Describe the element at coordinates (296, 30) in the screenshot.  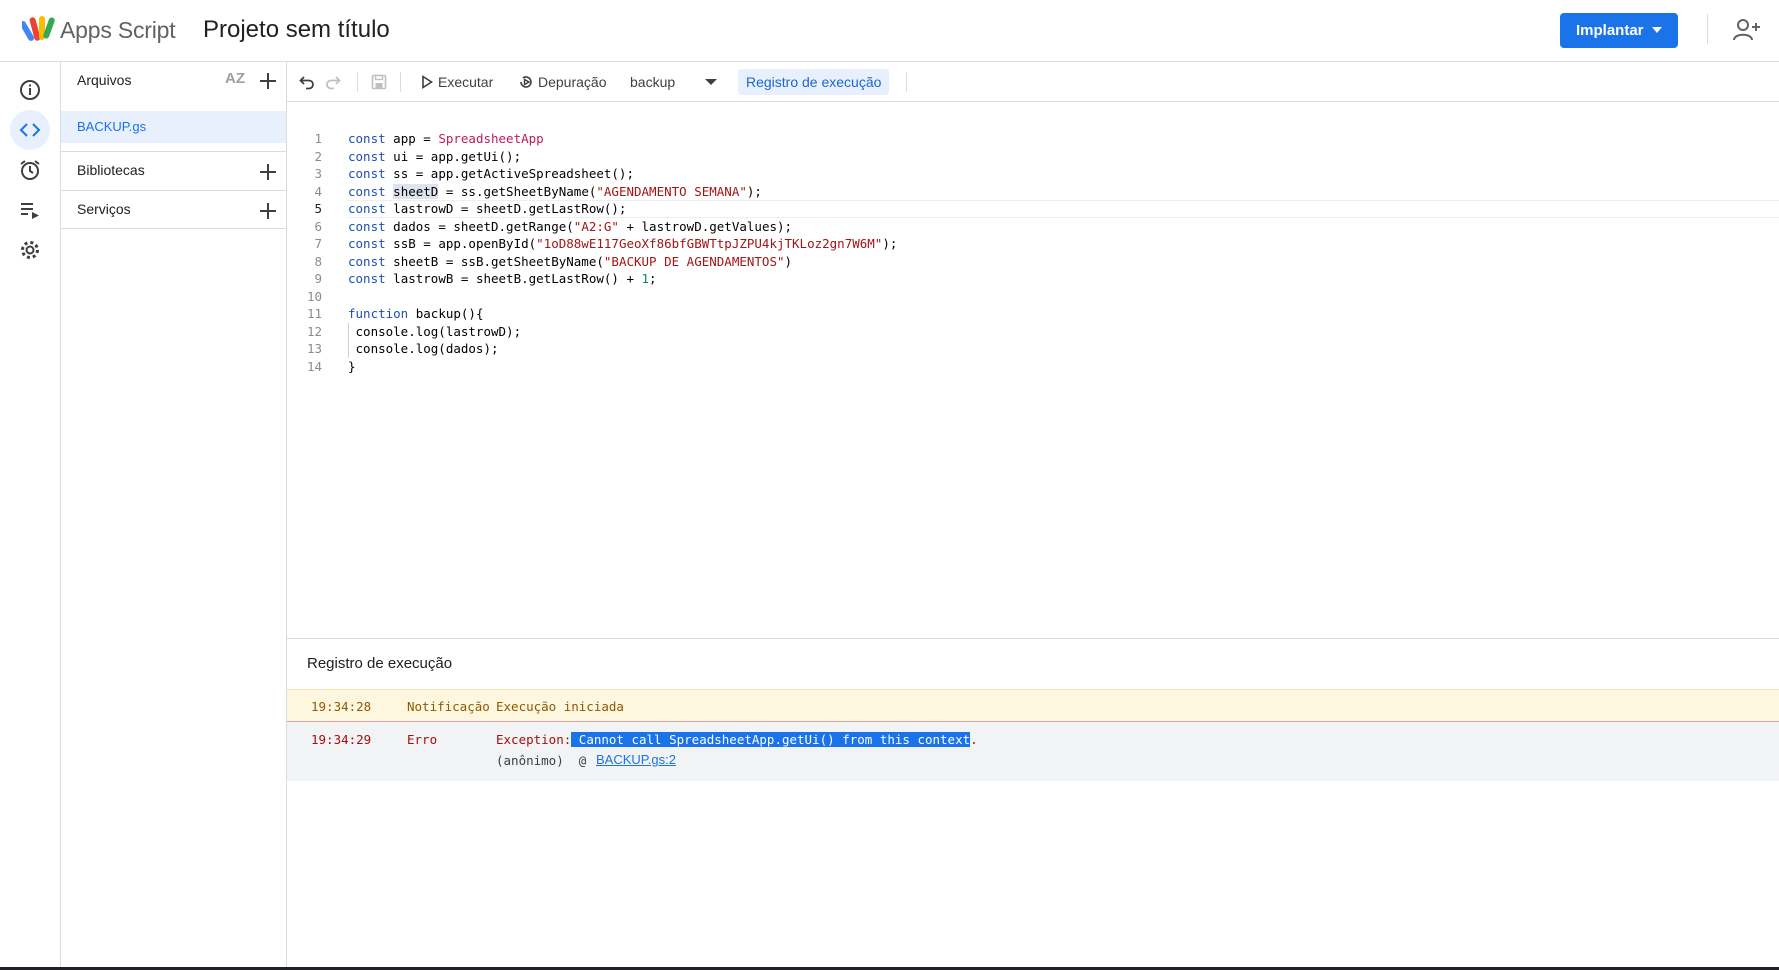
I see `project-title: Projeto sem título` at that location.